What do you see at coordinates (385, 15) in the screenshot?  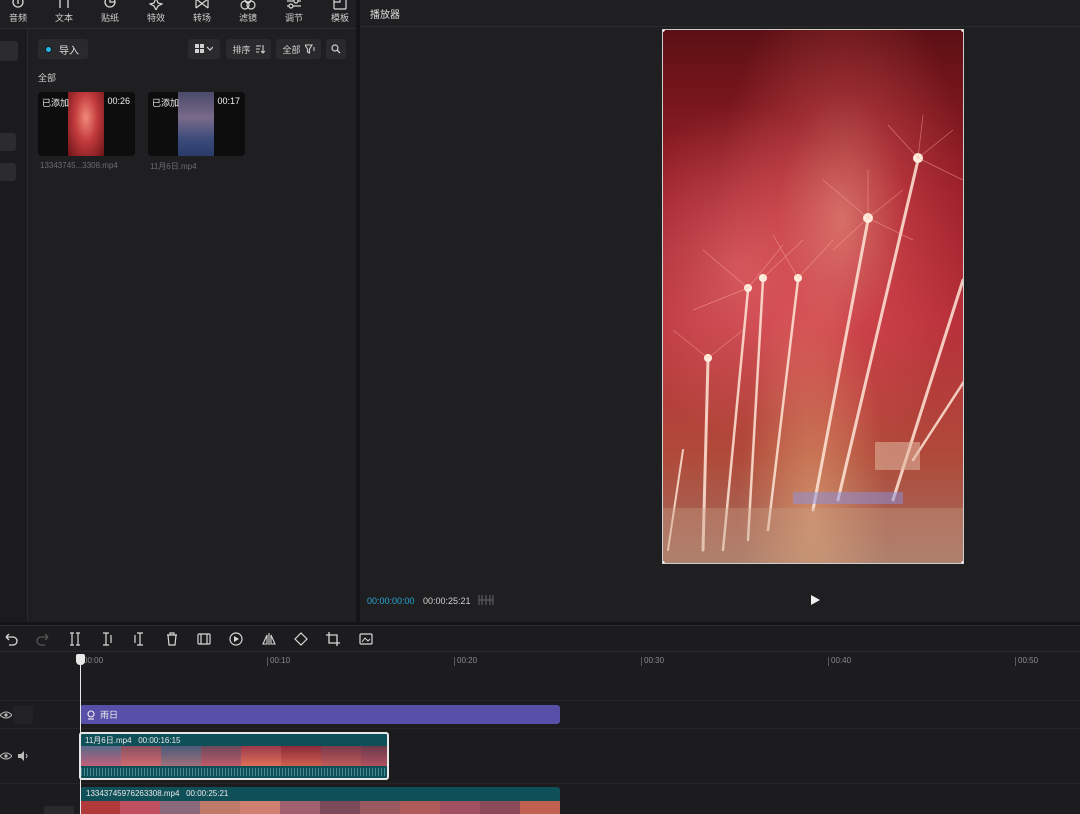 I see `player-title: 播放器` at bounding box center [385, 15].